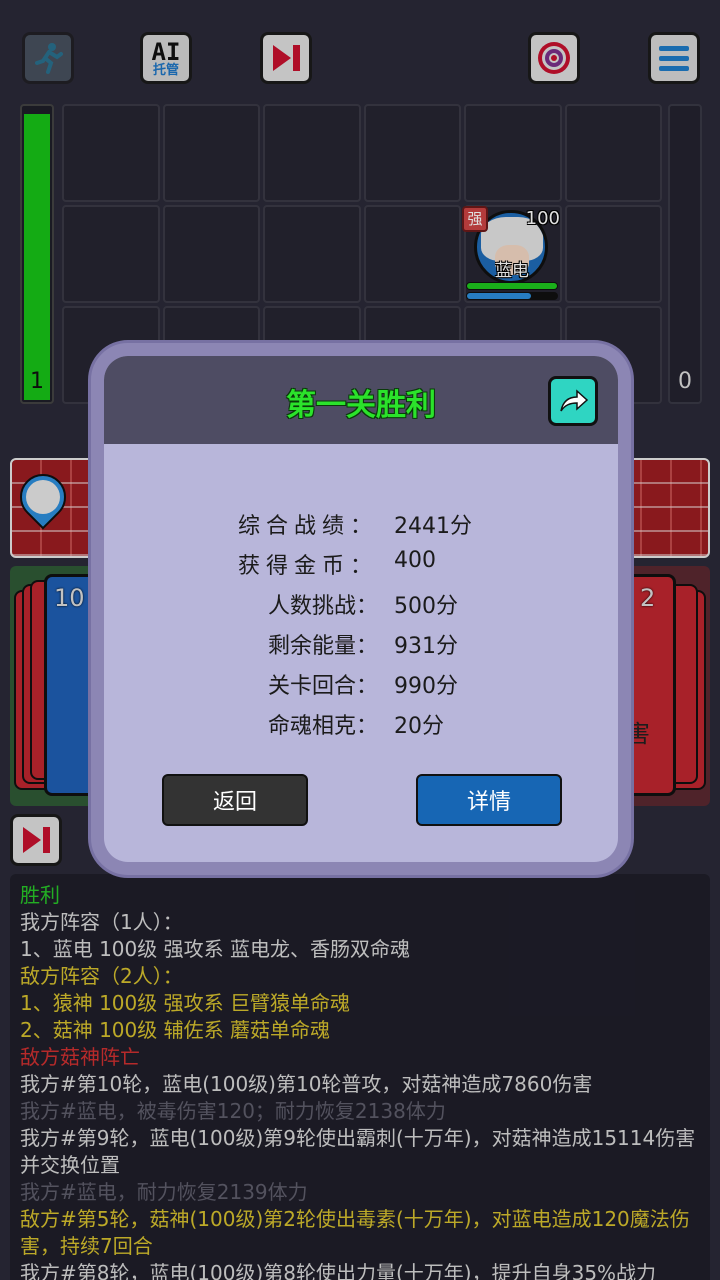 This screenshot has height=1280, width=720. I want to click on share-arrow-icon, so click(574, 400).